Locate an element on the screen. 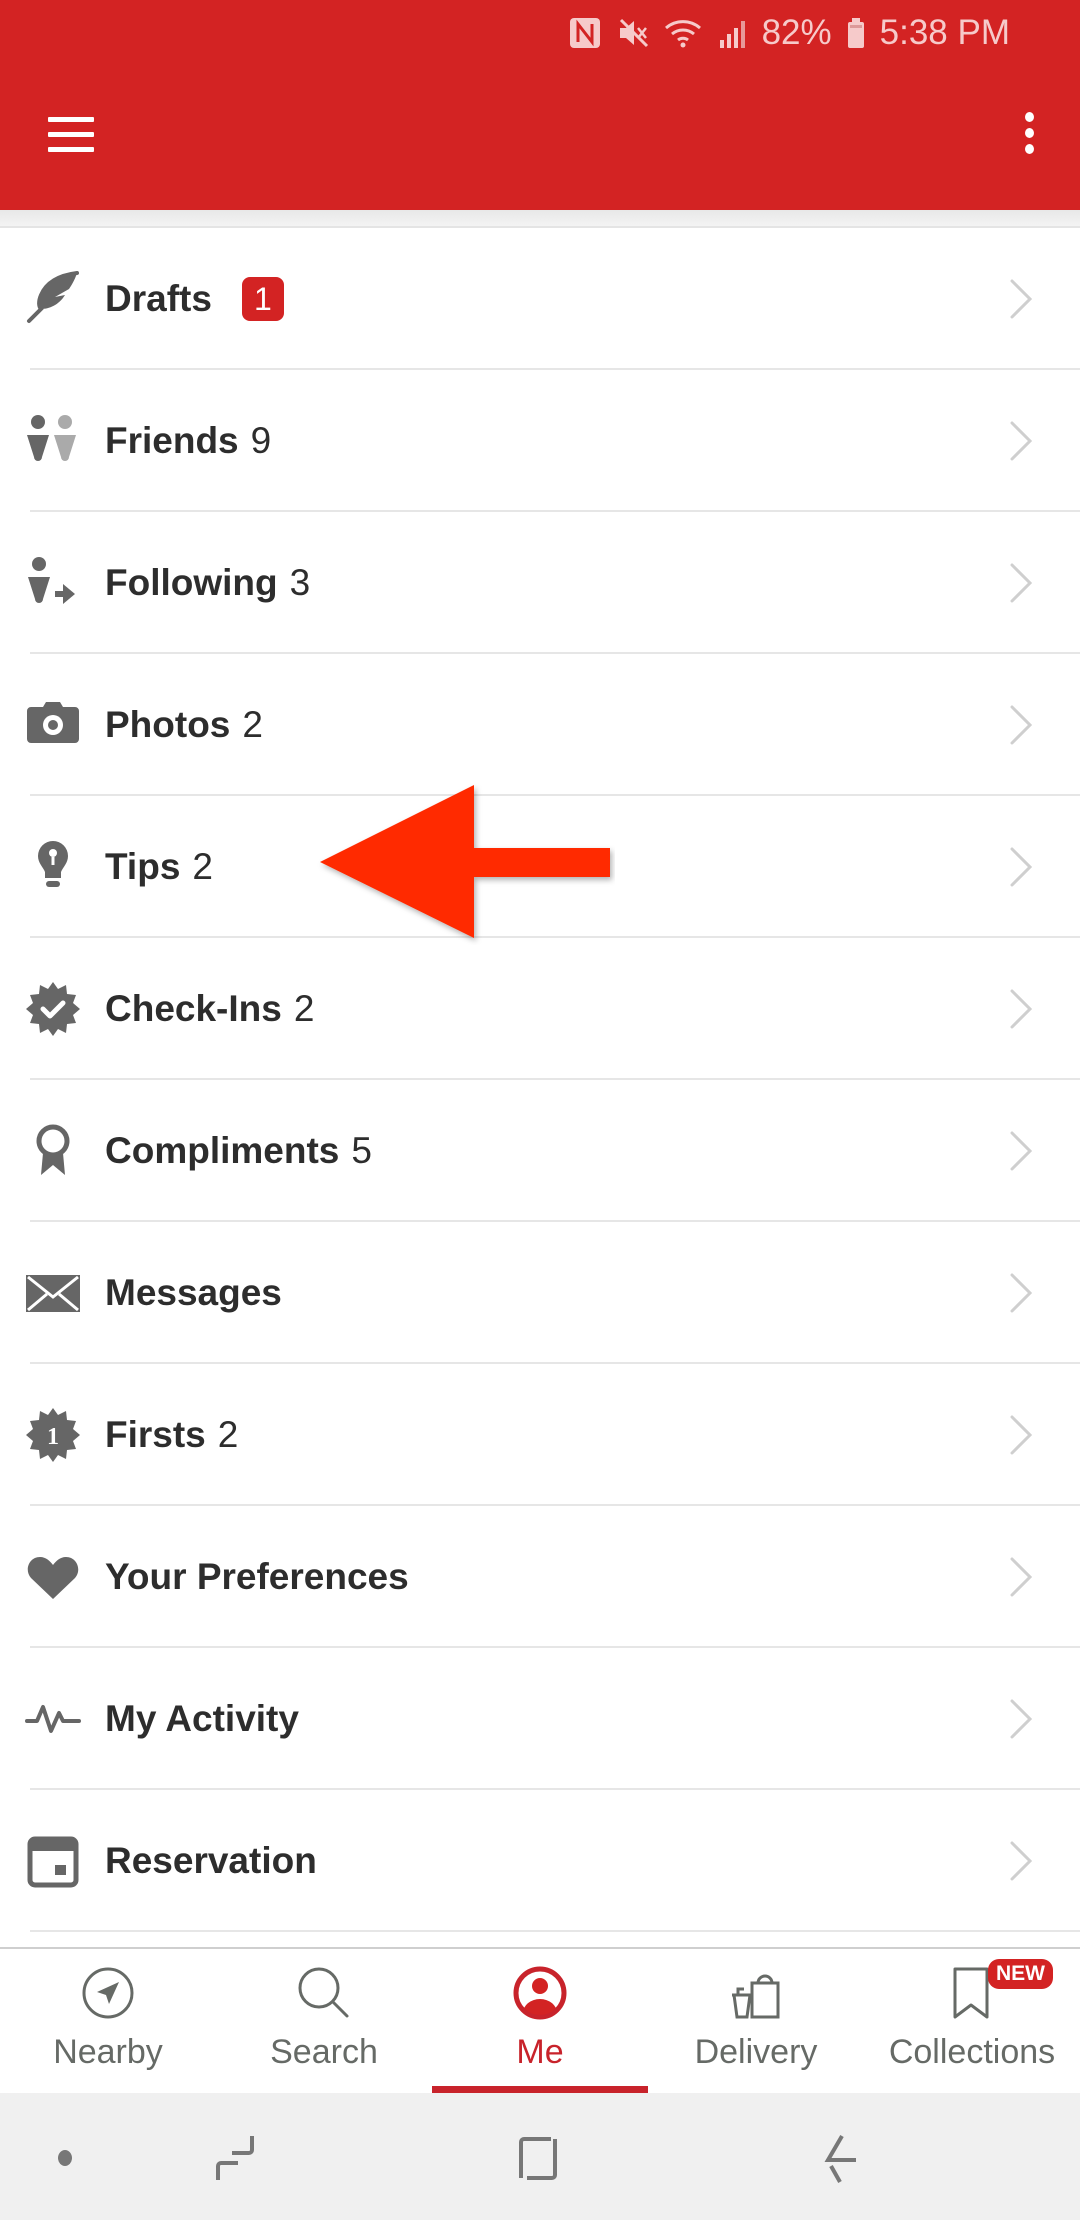 Image resolution: width=1080 pixels, height=2220 pixels. app-bar: 82% 5:38 PM is located at coordinates (540, 105).